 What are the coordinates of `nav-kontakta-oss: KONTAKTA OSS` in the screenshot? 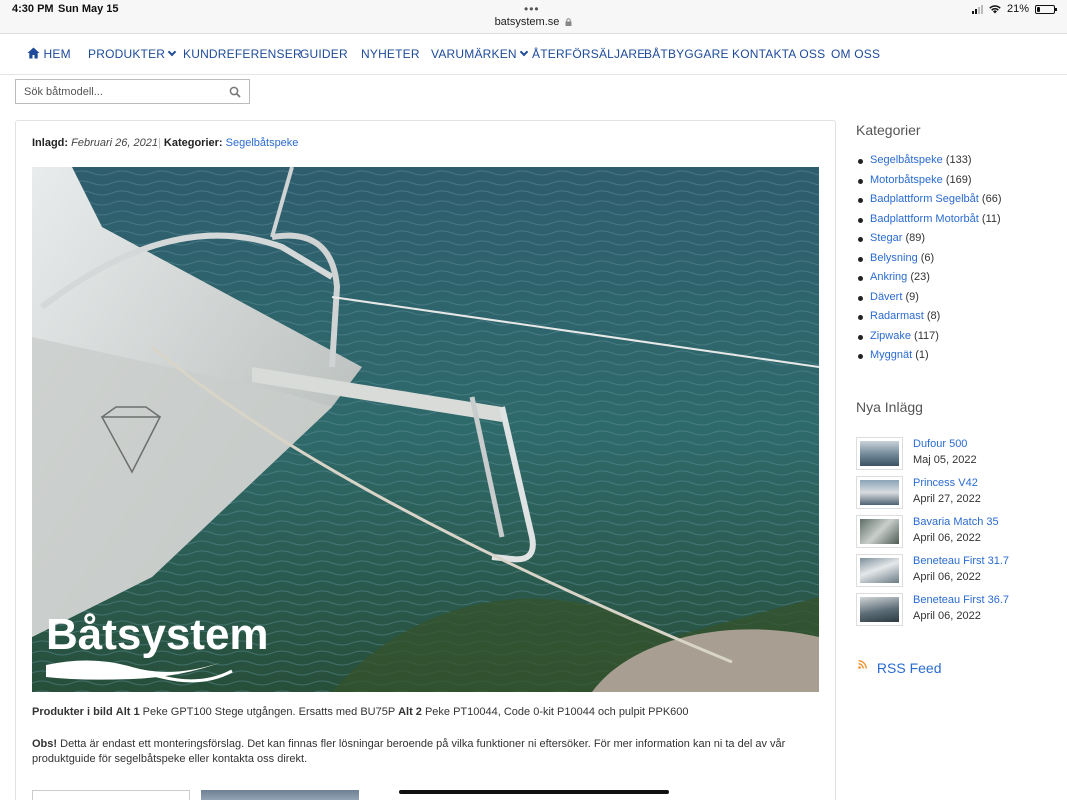 It's located at (778, 54).